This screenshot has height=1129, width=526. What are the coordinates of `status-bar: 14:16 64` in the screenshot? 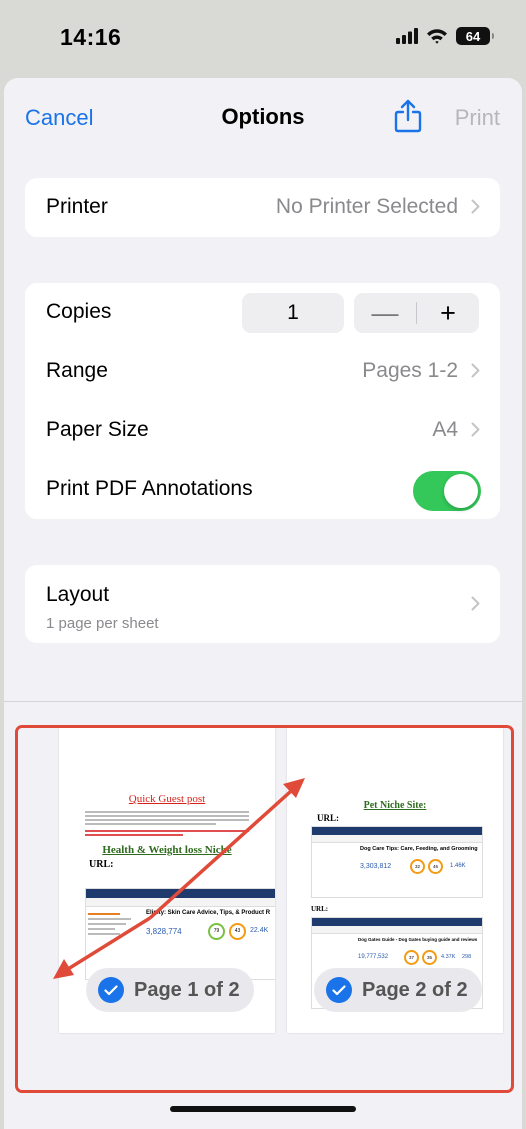 It's located at (263, 39).